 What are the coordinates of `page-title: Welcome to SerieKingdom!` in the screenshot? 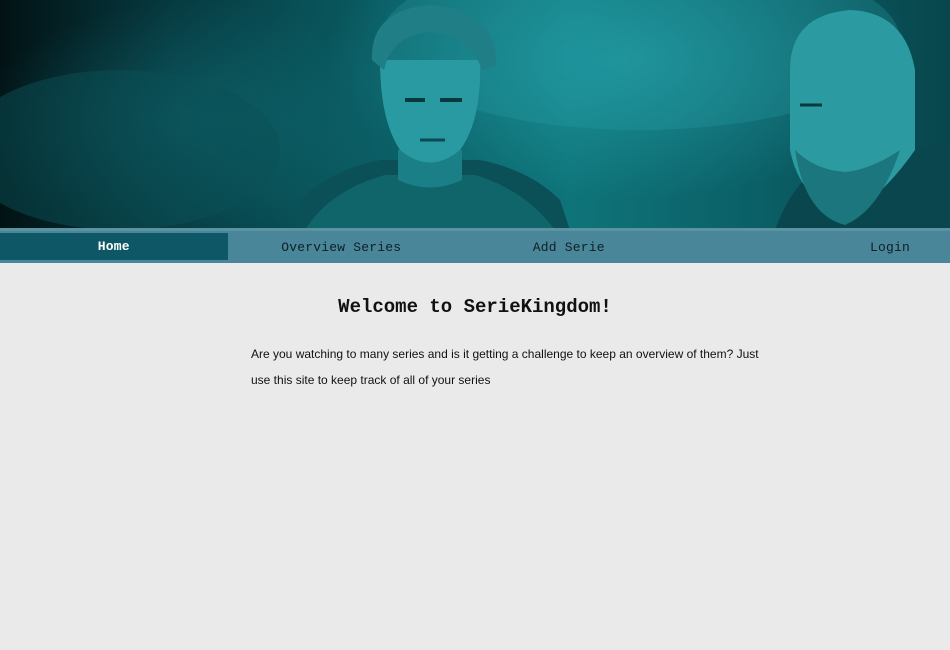 It's located at (475, 307).